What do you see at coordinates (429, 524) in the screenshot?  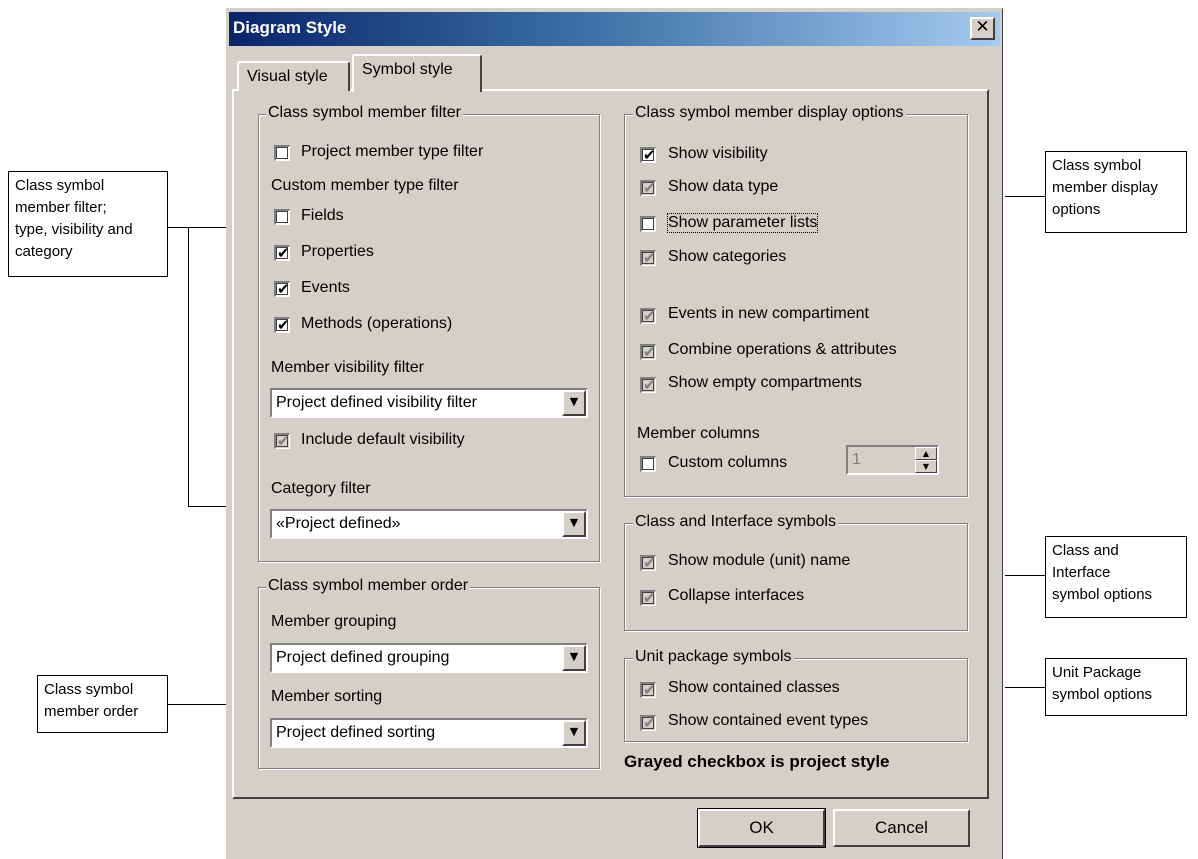 I see `category-filter-select: «Project defined» ▼` at bounding box center [429, 524].